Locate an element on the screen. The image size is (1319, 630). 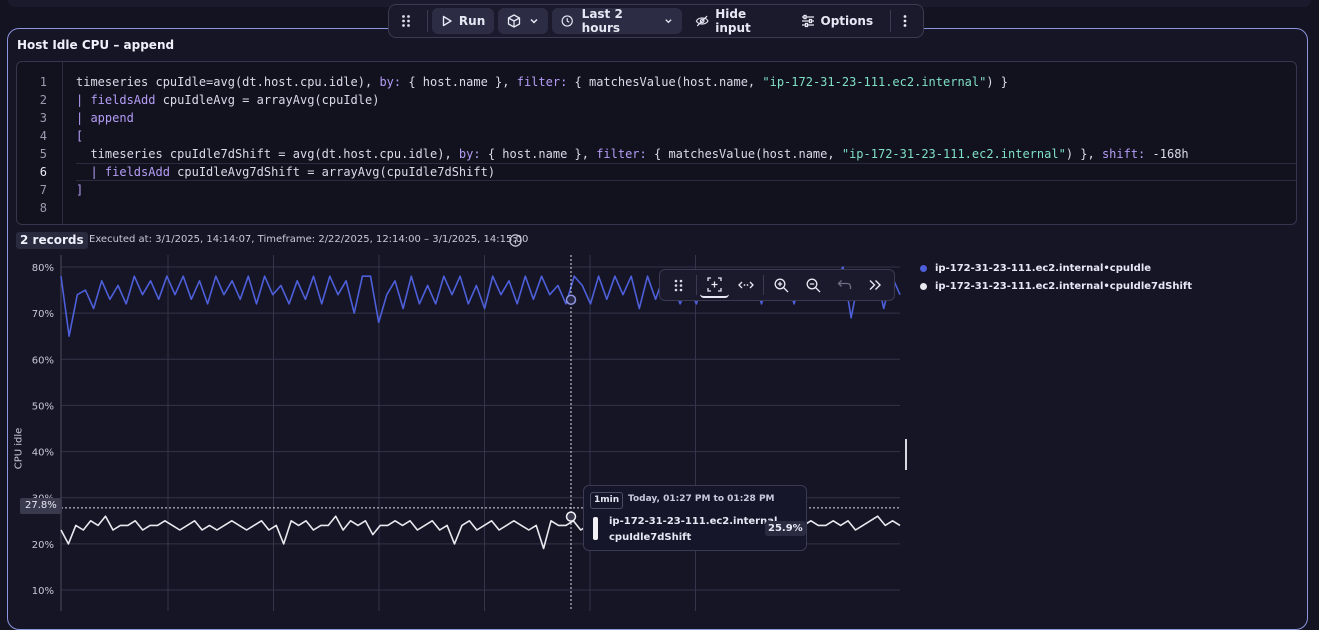
tooltip-metric: cpuIdle7dShift is located at coordinates (650, 537).